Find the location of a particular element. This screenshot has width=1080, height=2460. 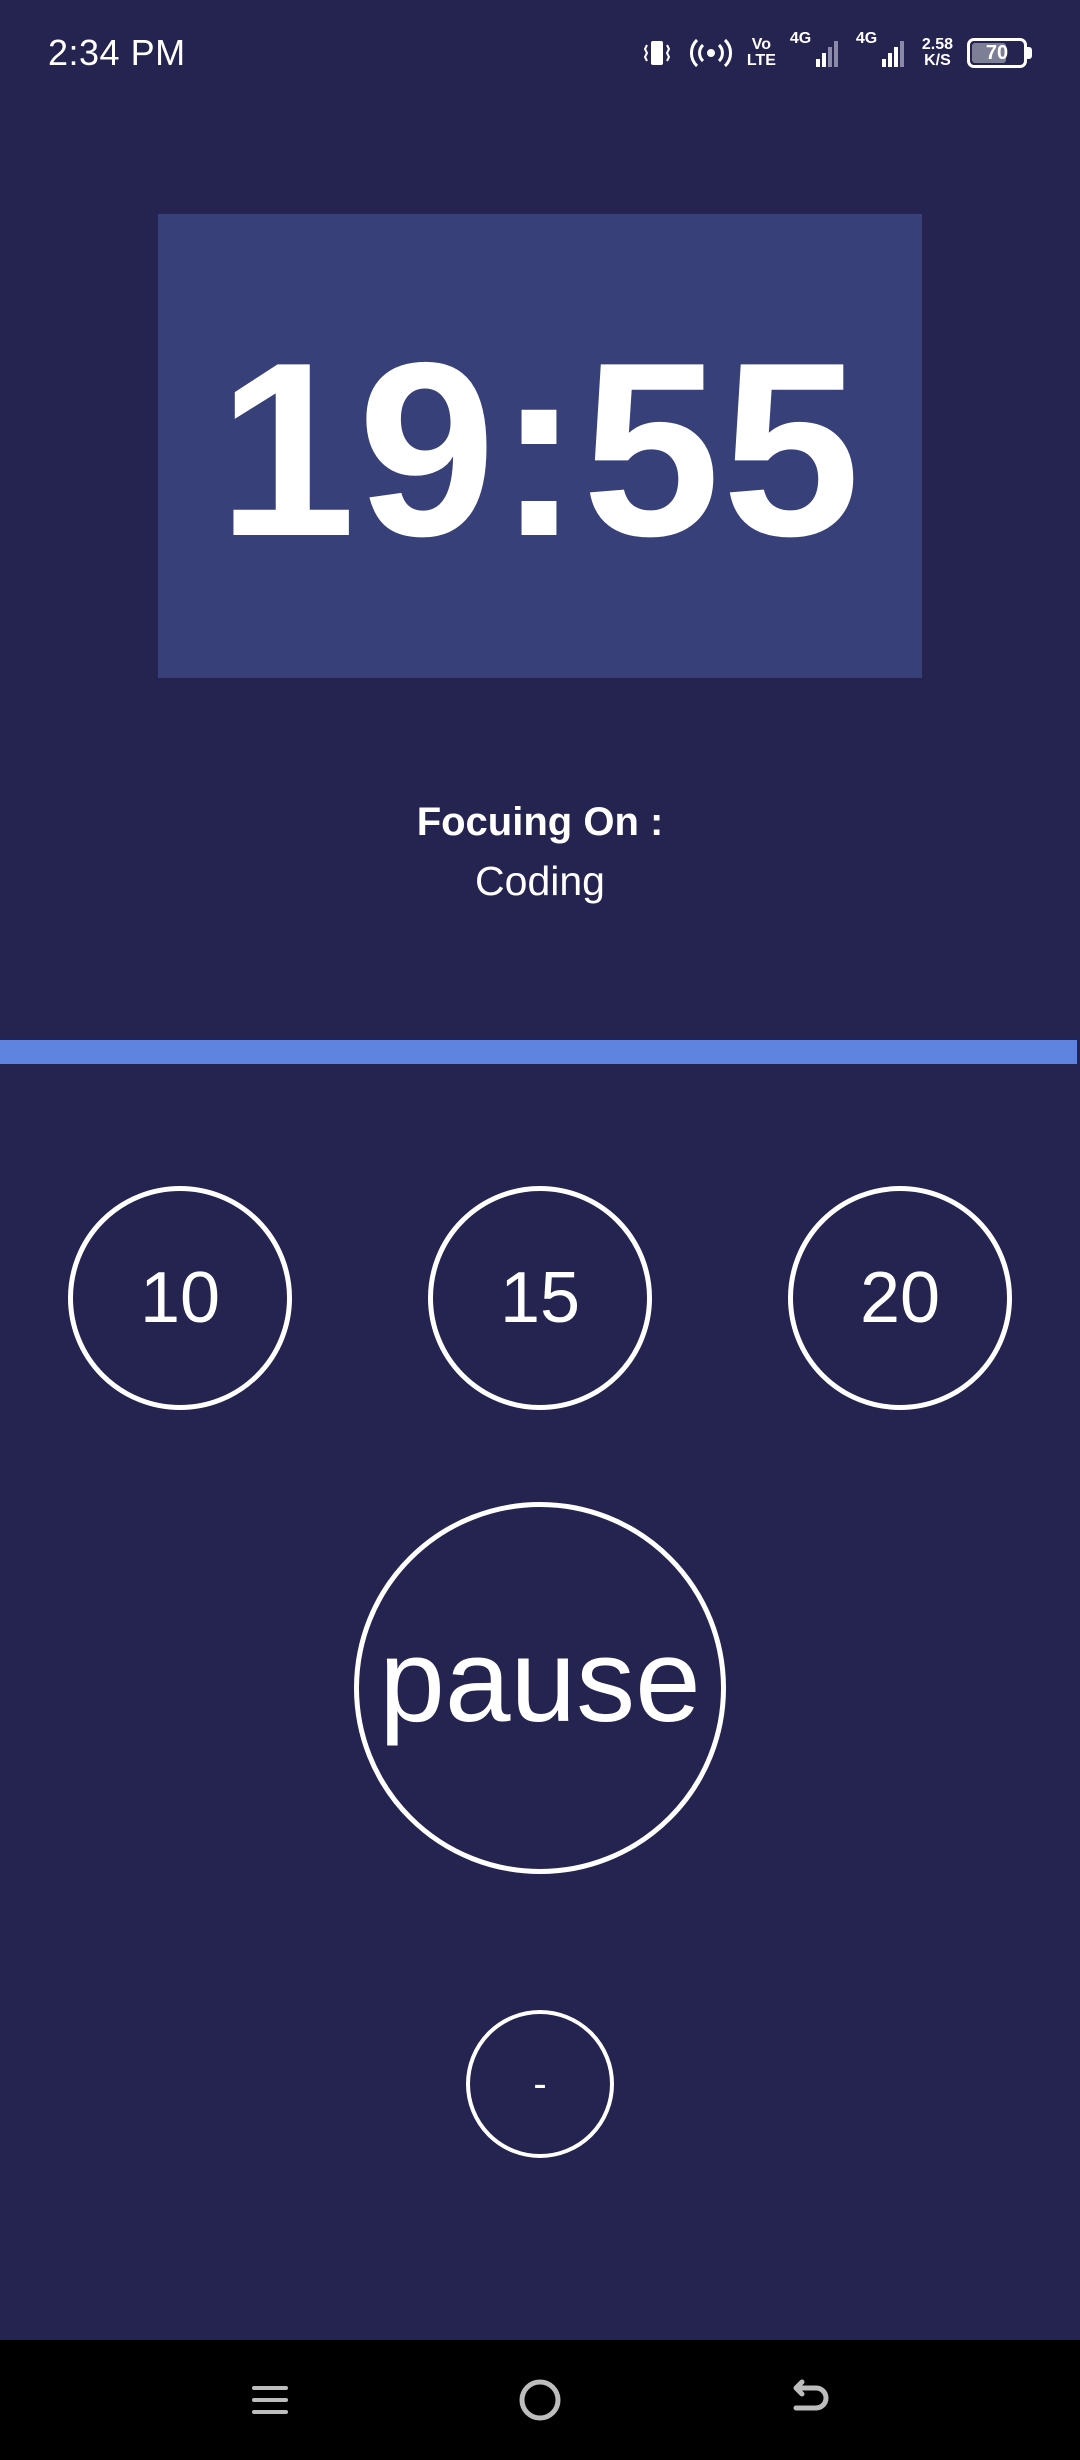

timer-display: 19:55 is located at coordinates (540, 446).